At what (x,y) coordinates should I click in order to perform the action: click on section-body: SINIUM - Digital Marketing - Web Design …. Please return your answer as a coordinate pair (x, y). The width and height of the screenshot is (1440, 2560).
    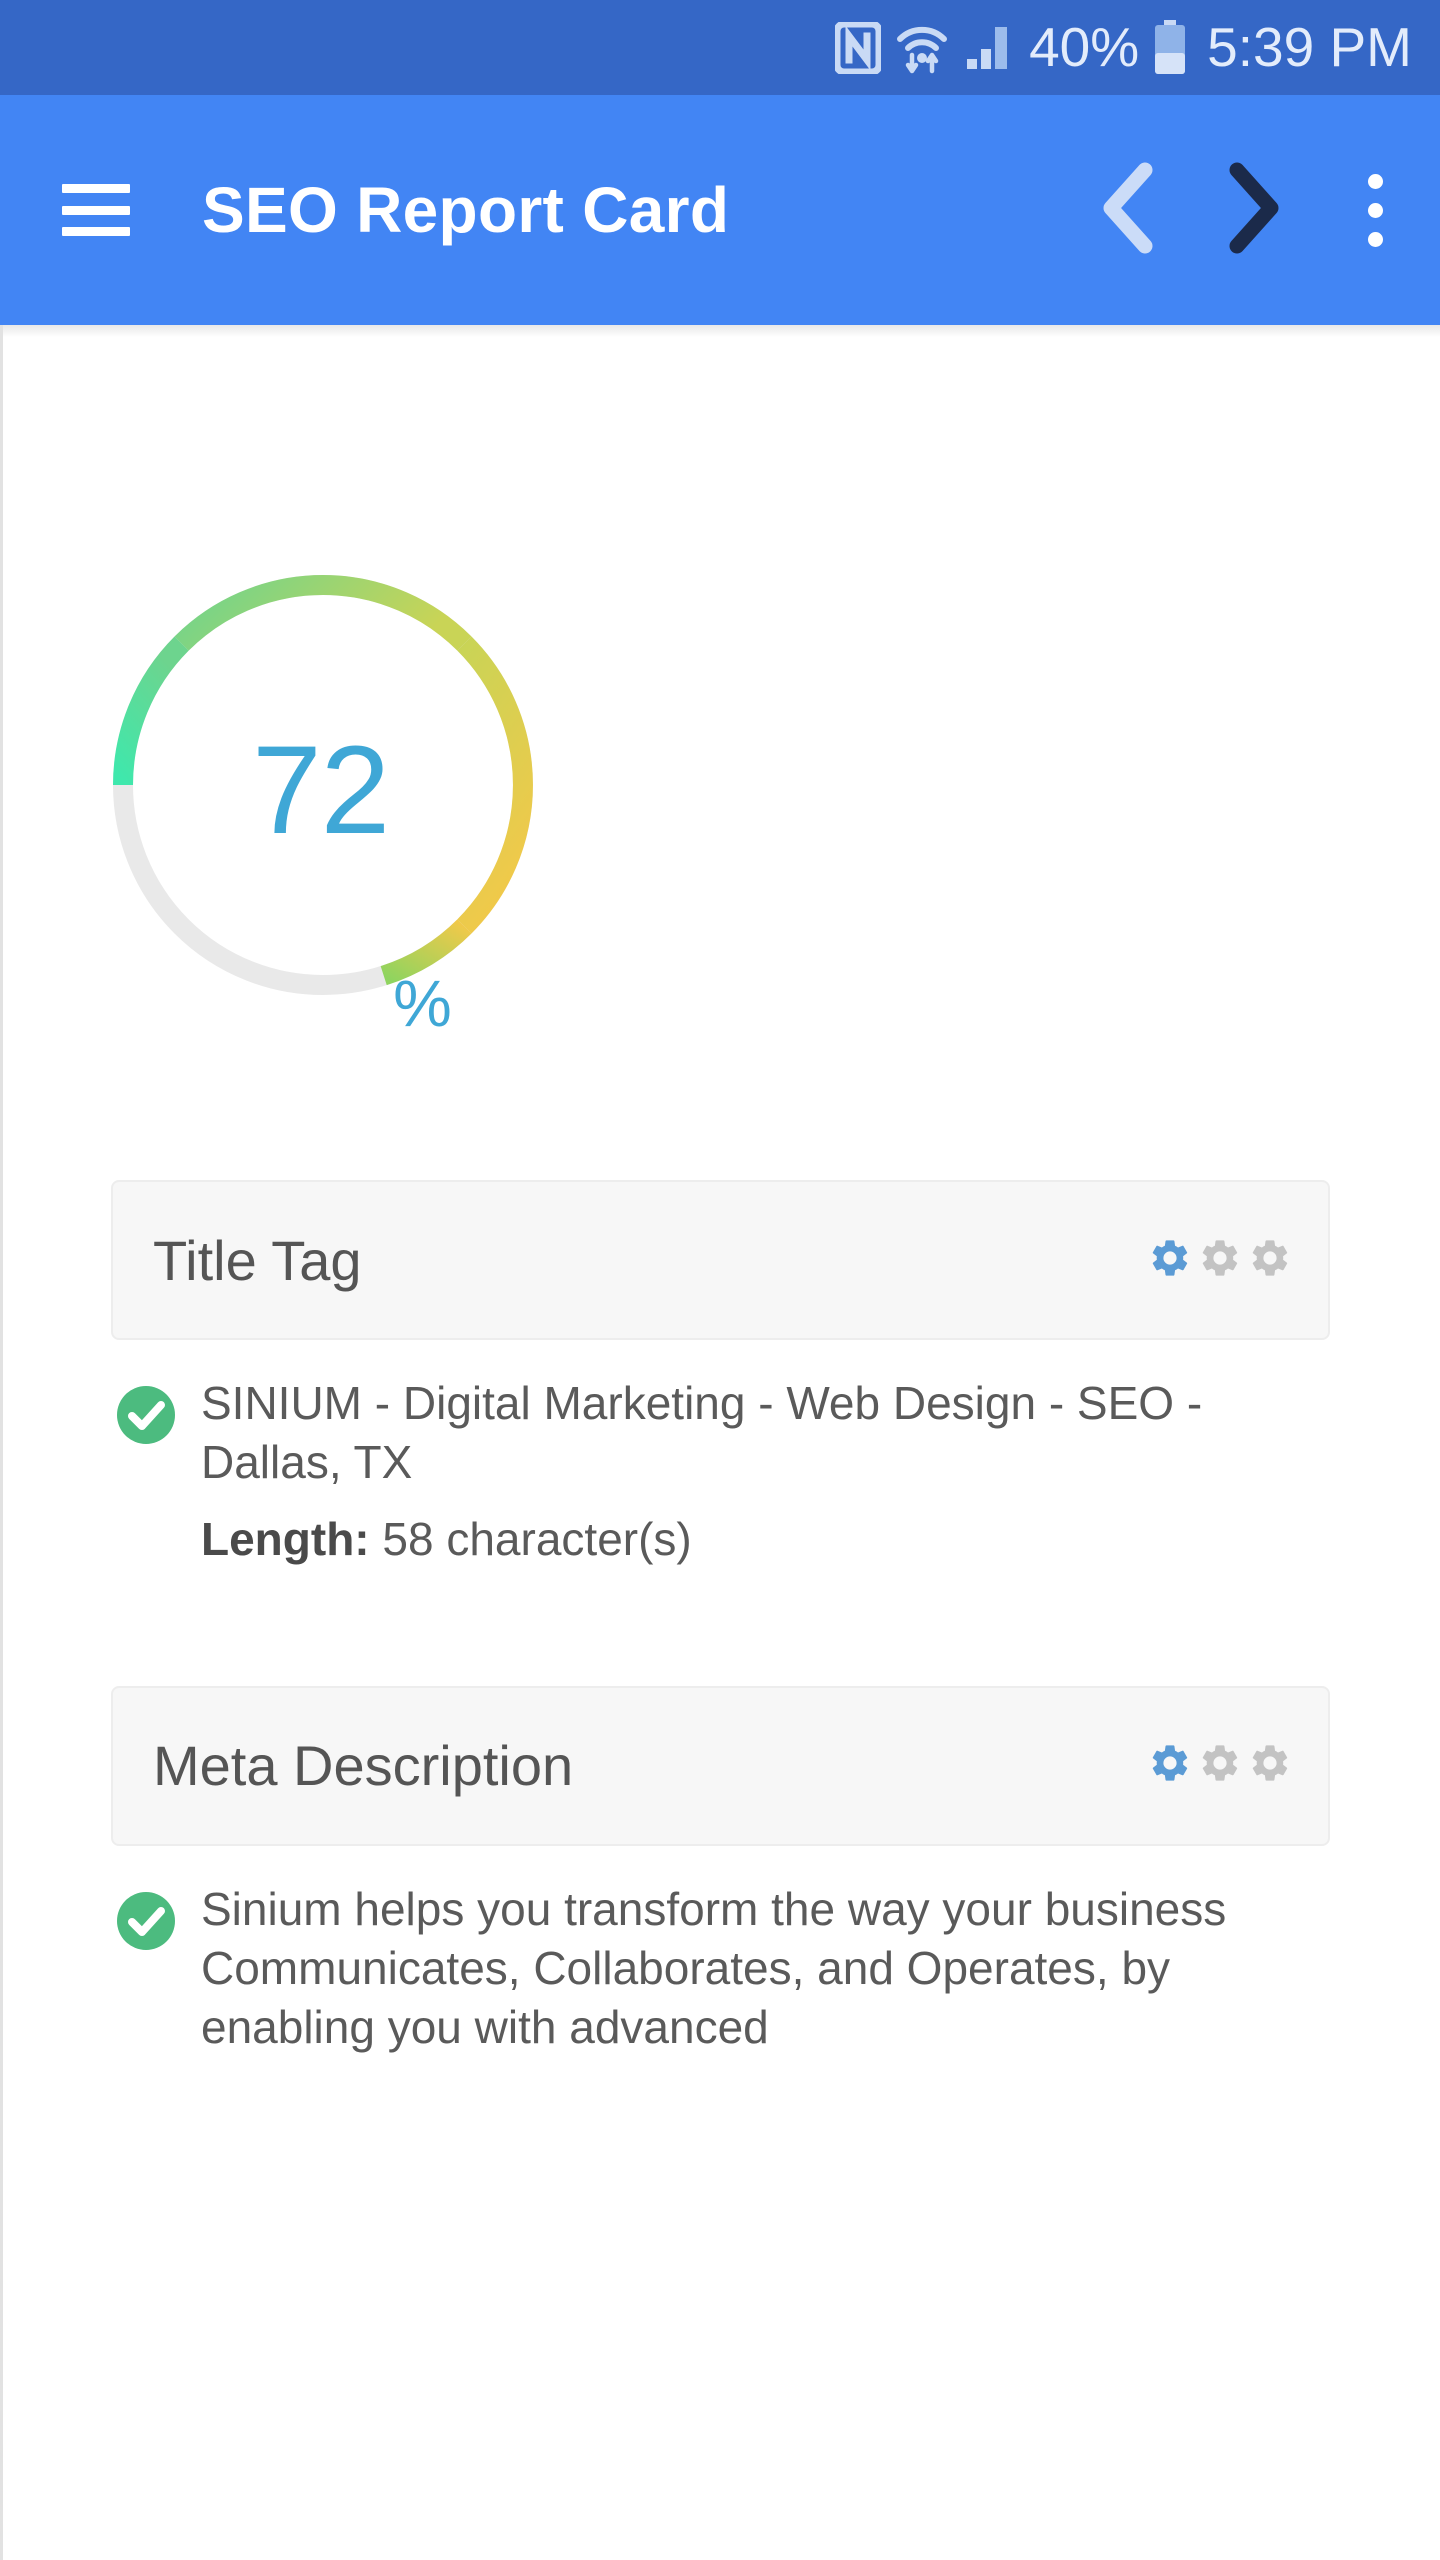
    Looking at the image, I should click on (720, 1453).